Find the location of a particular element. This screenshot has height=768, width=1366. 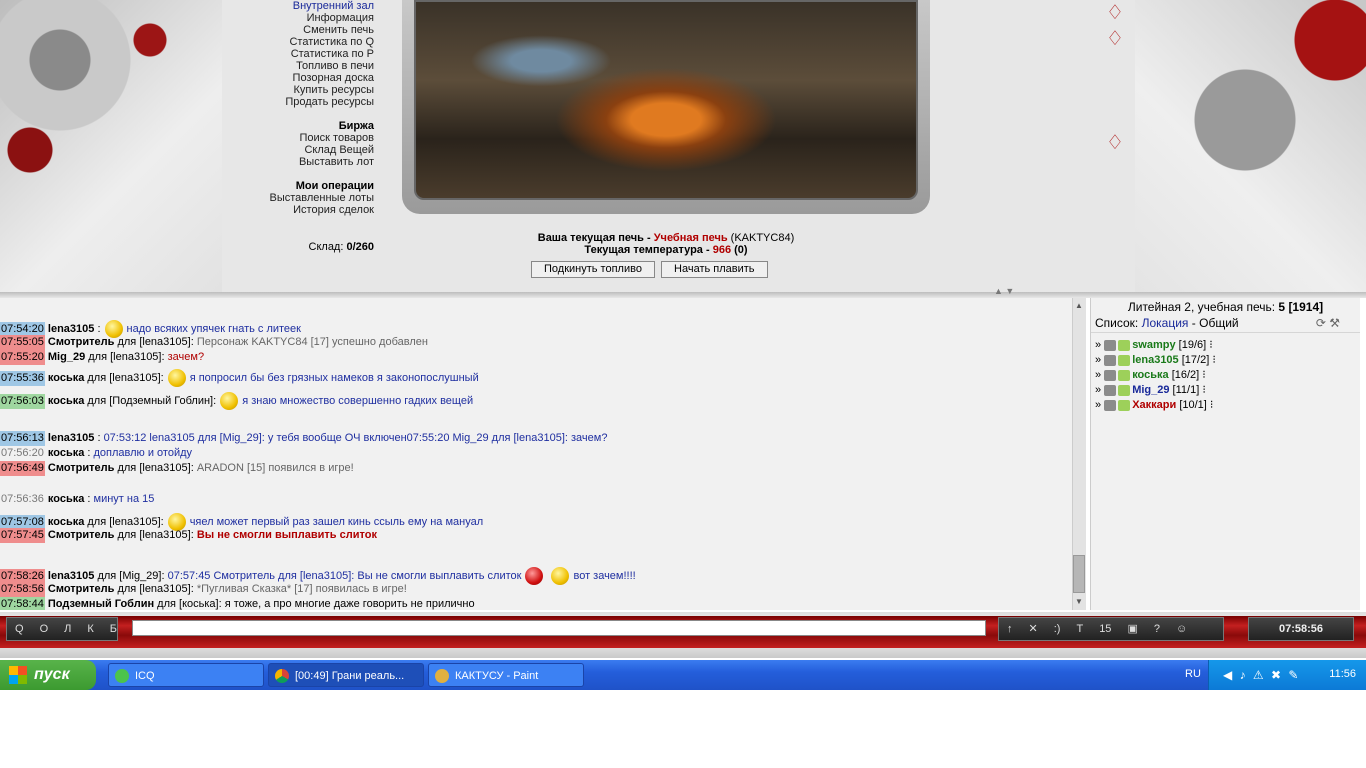

user-row: » Хаккари [10/1] ⁝ is located at coordinates (1154, 404).